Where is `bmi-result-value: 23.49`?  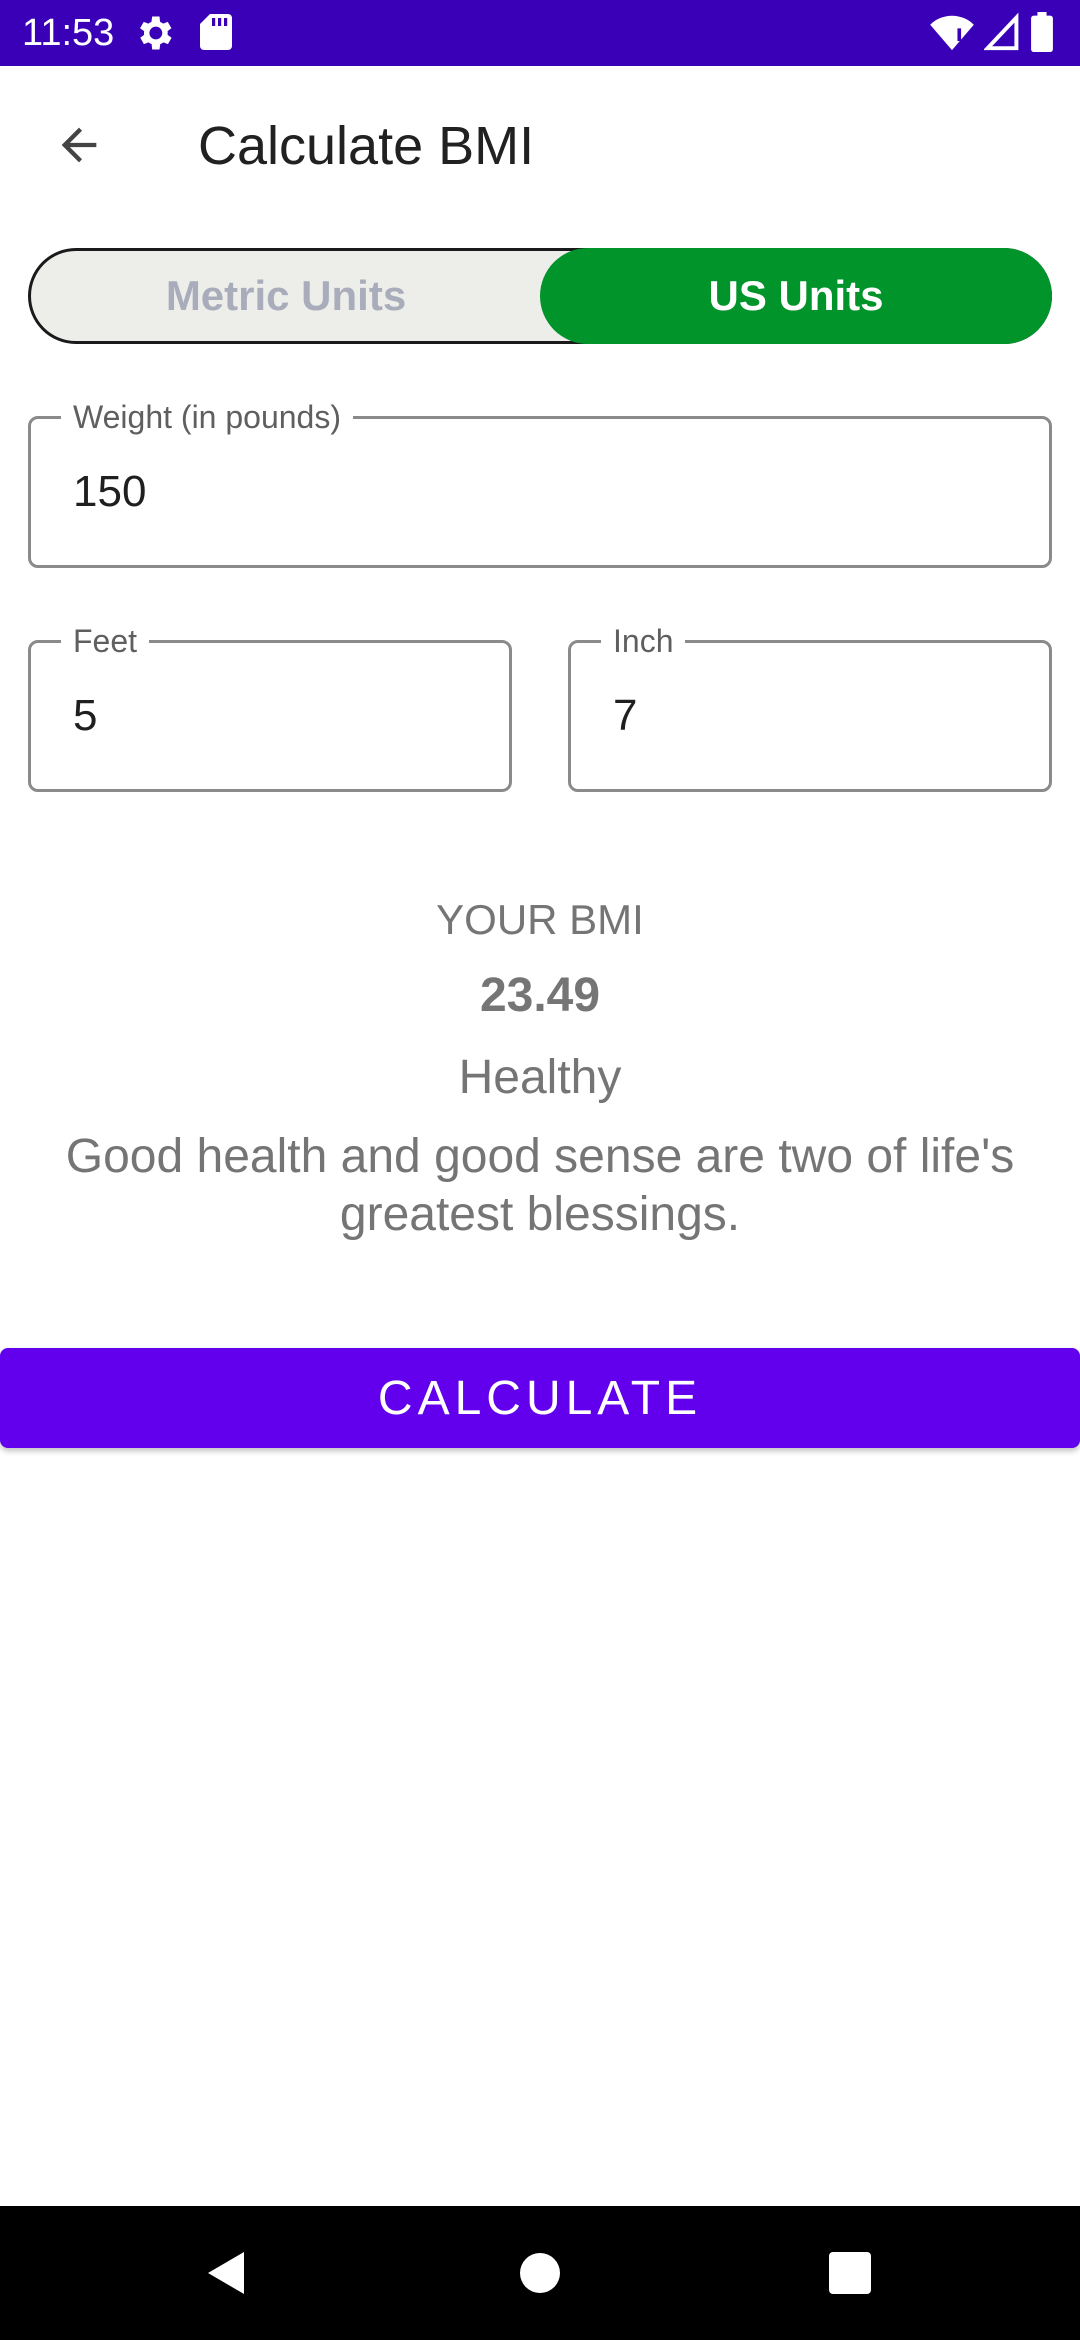
bmi-result-value: 23.49 is located at coordinates (540, 995).